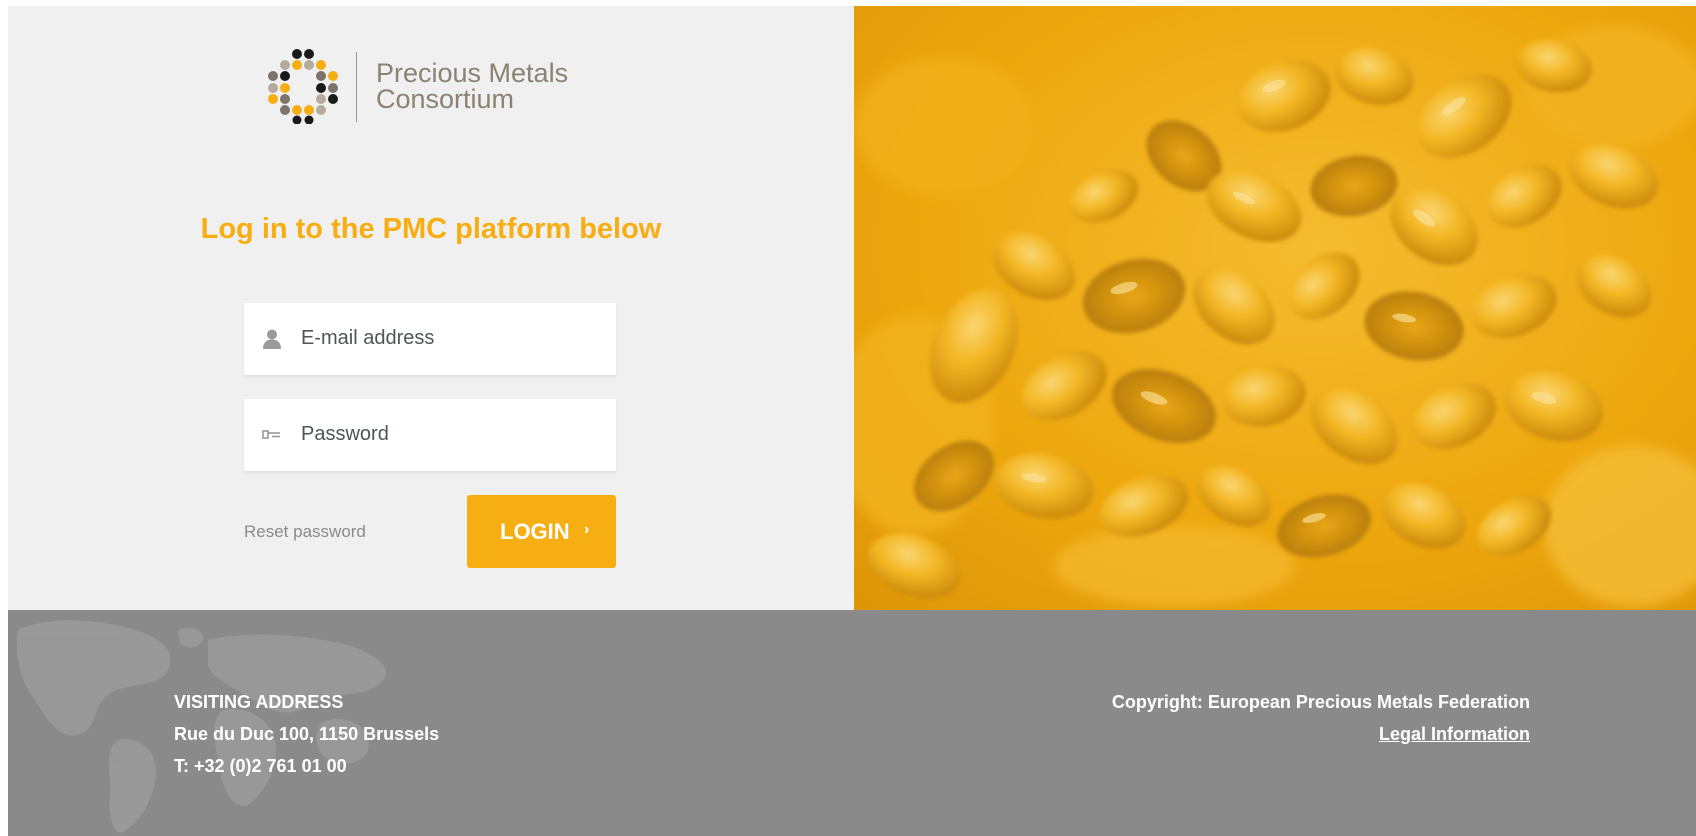 This screenshot has height=836, width=1696. Describe the element at coordinates (451, 338) in the screenshot. I see `email-input` at that location.